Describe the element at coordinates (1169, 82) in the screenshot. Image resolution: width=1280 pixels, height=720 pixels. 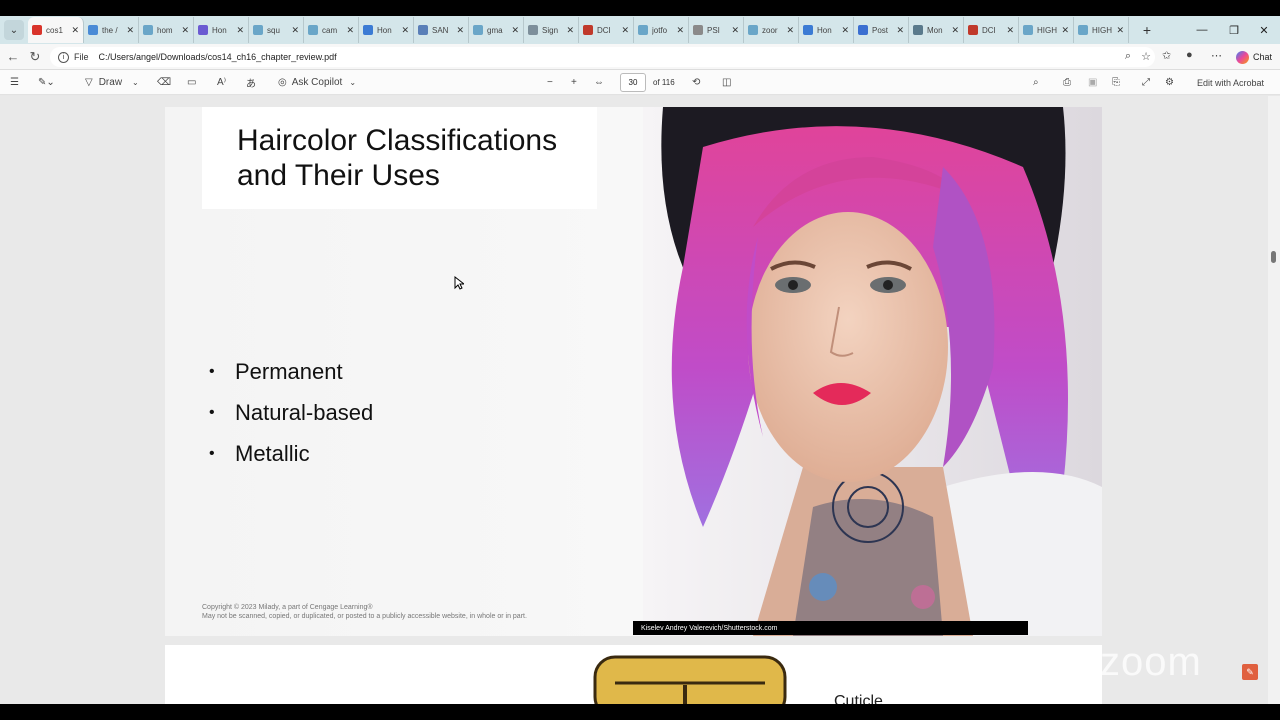
I see `settings-gear-icon: ⚙` at that location.